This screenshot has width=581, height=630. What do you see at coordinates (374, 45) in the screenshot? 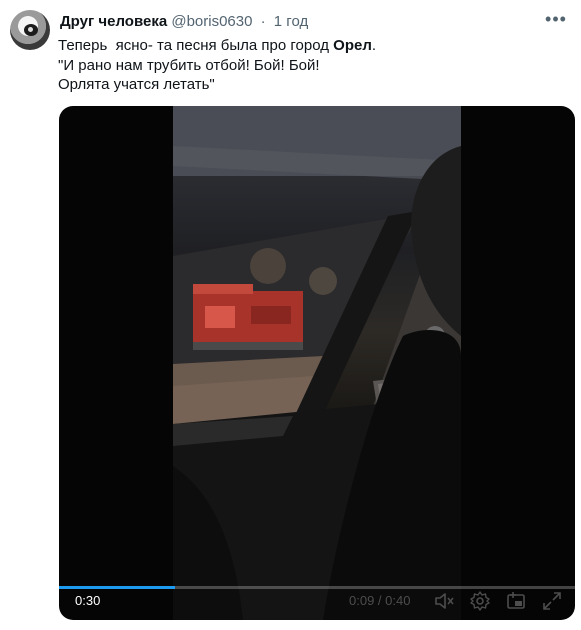
I see `tweet-text-part: .` at bounding box center [374, 45].